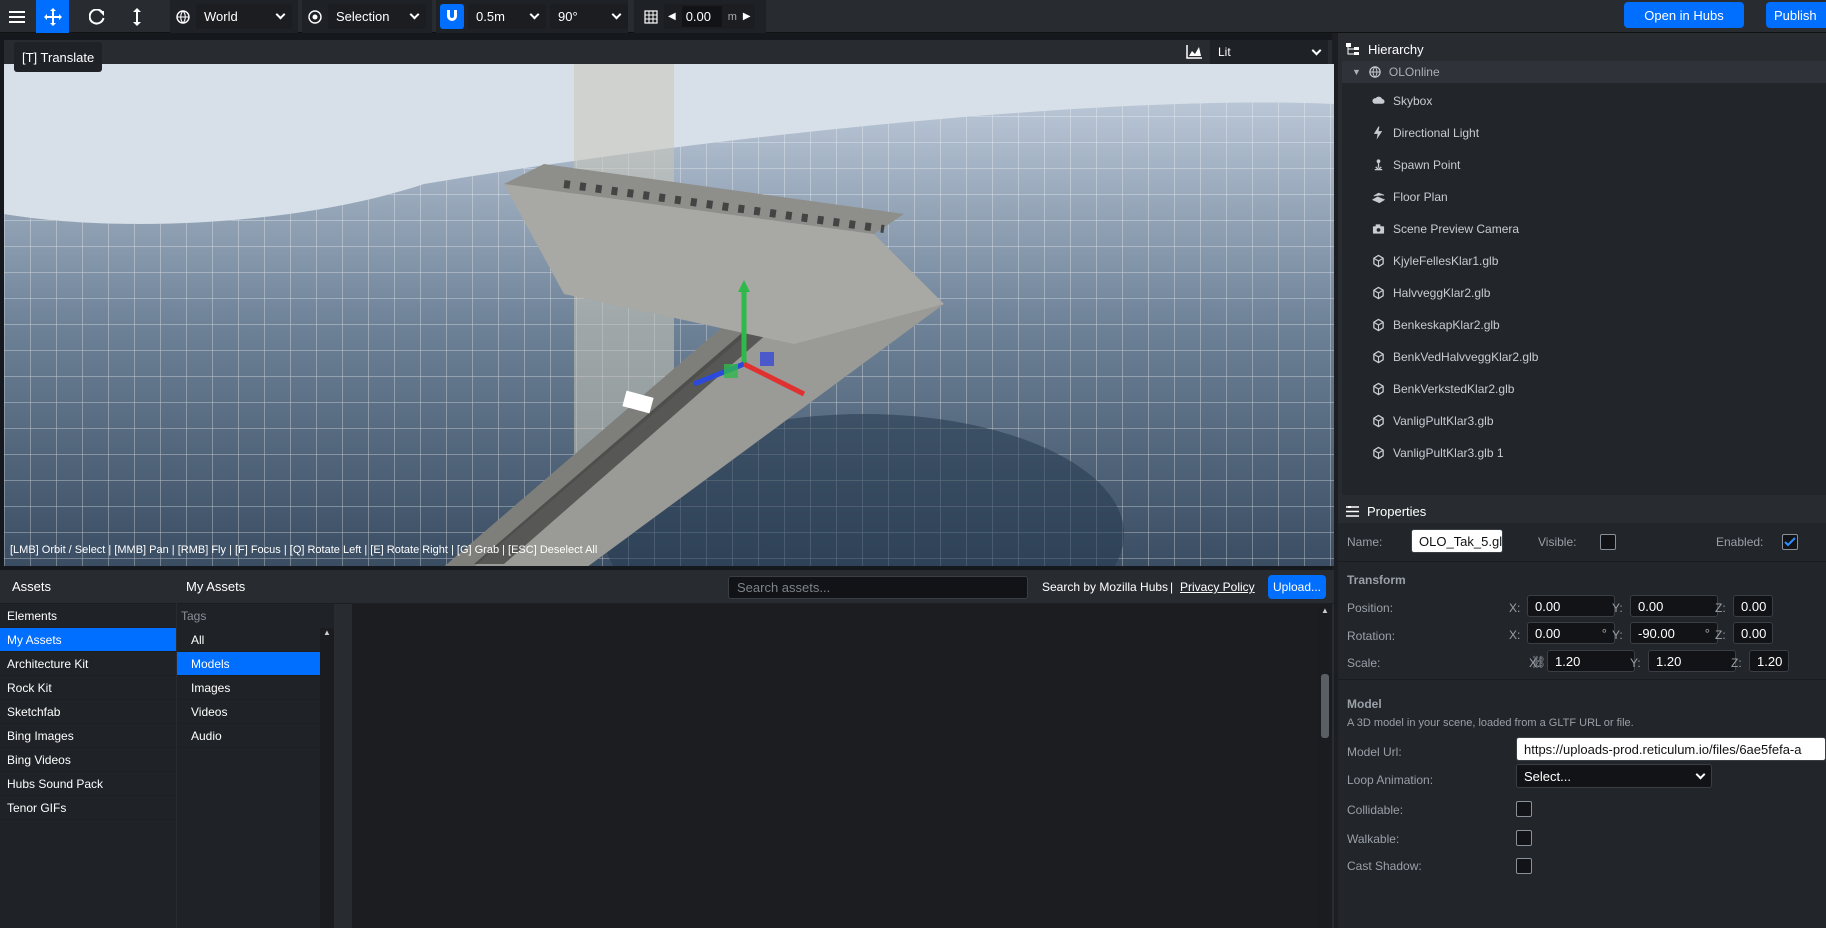 The image size is (1826, 928). Describe the element at coordinates (88, 736) in the screenshot. I see `asset-source-item: Bing Images` at that location.